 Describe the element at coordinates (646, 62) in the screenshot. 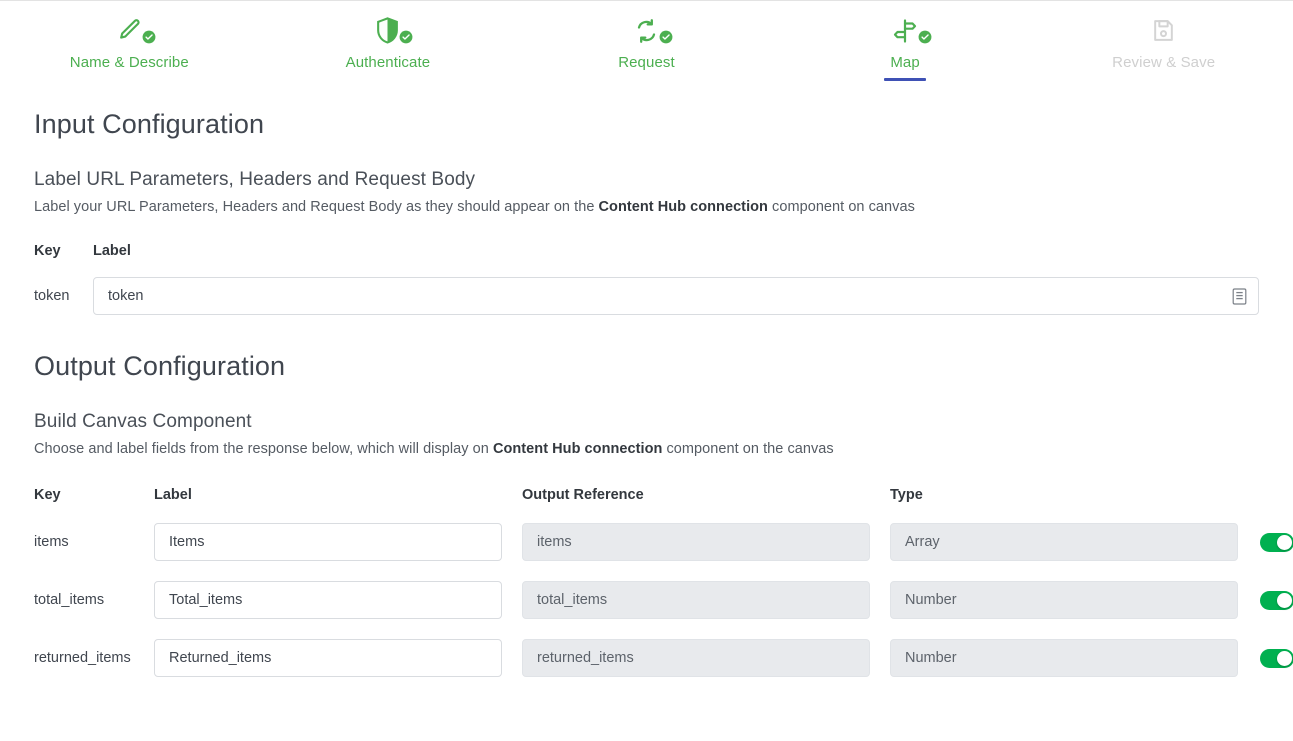

I see `step-label: Request` at that location.